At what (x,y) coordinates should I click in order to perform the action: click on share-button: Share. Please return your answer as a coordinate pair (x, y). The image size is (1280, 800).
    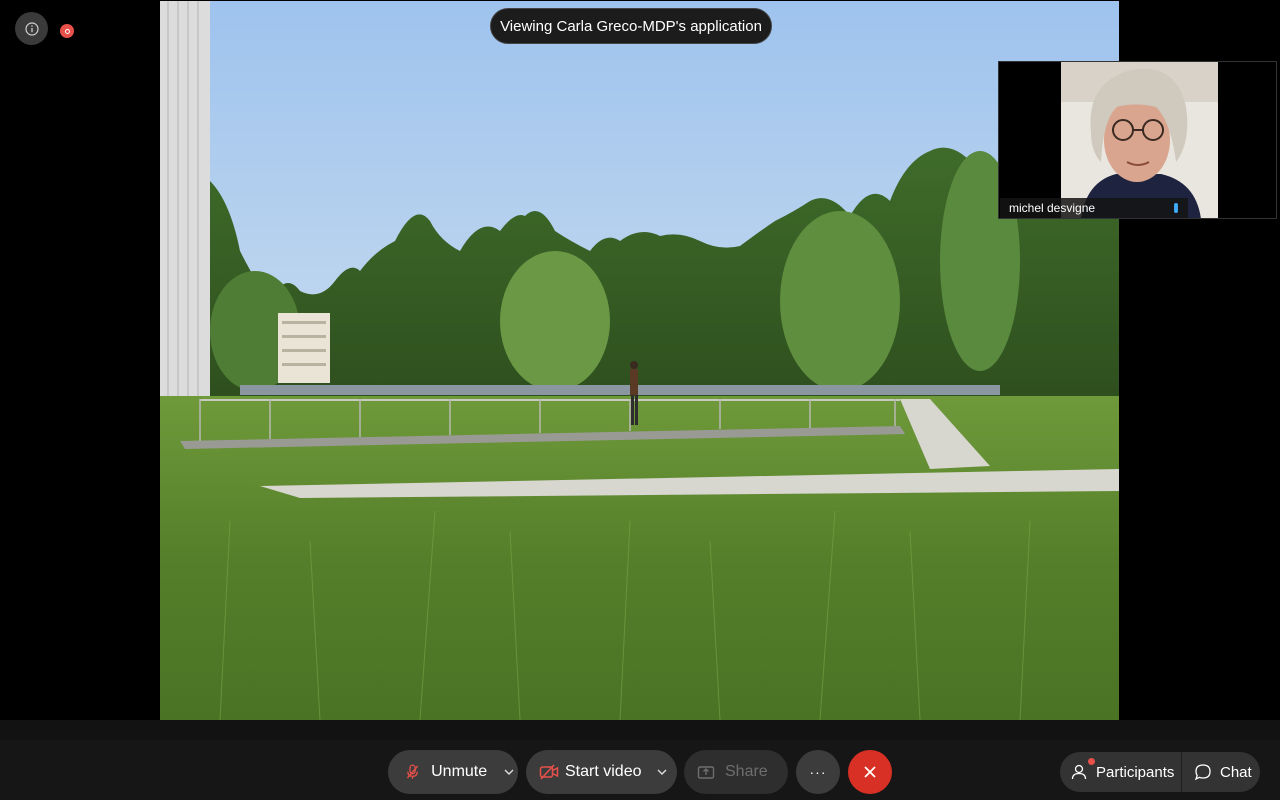
    Looking at the image, I should click on (736, 772).